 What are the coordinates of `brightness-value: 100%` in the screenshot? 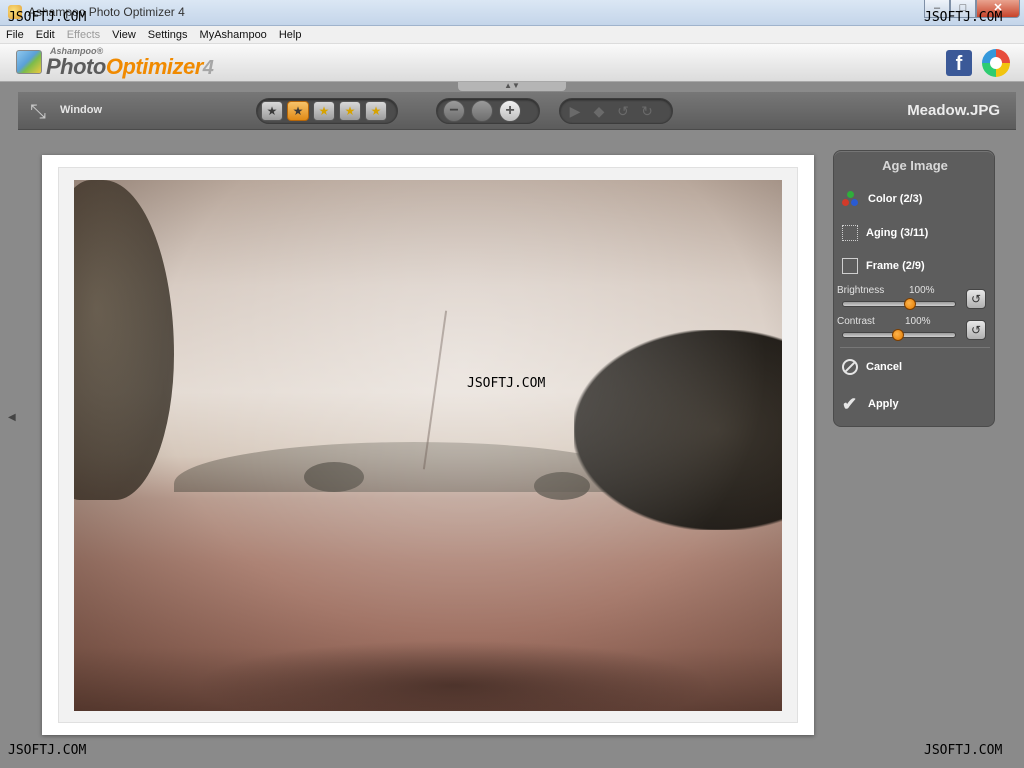 It's located at (922, 290).